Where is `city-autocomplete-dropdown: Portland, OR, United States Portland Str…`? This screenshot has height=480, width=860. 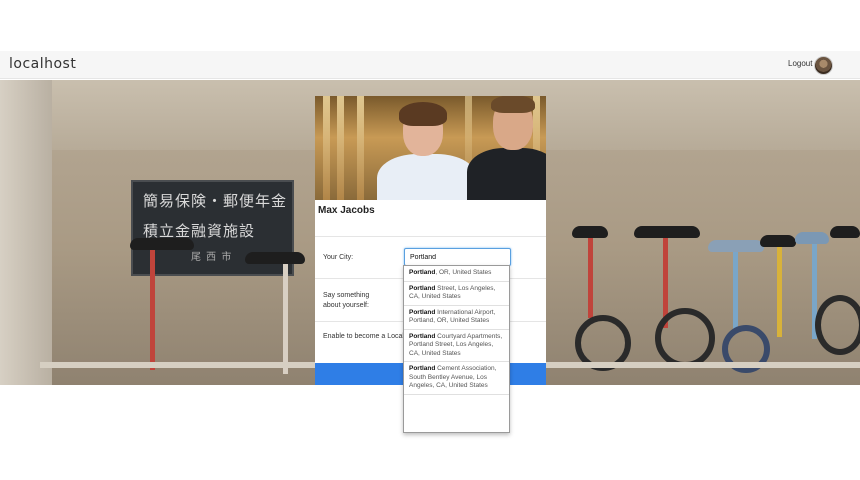
city-autocomplete-dropdown: Portland, OR, United States Portland Str… is located at coordinates (456, 349).